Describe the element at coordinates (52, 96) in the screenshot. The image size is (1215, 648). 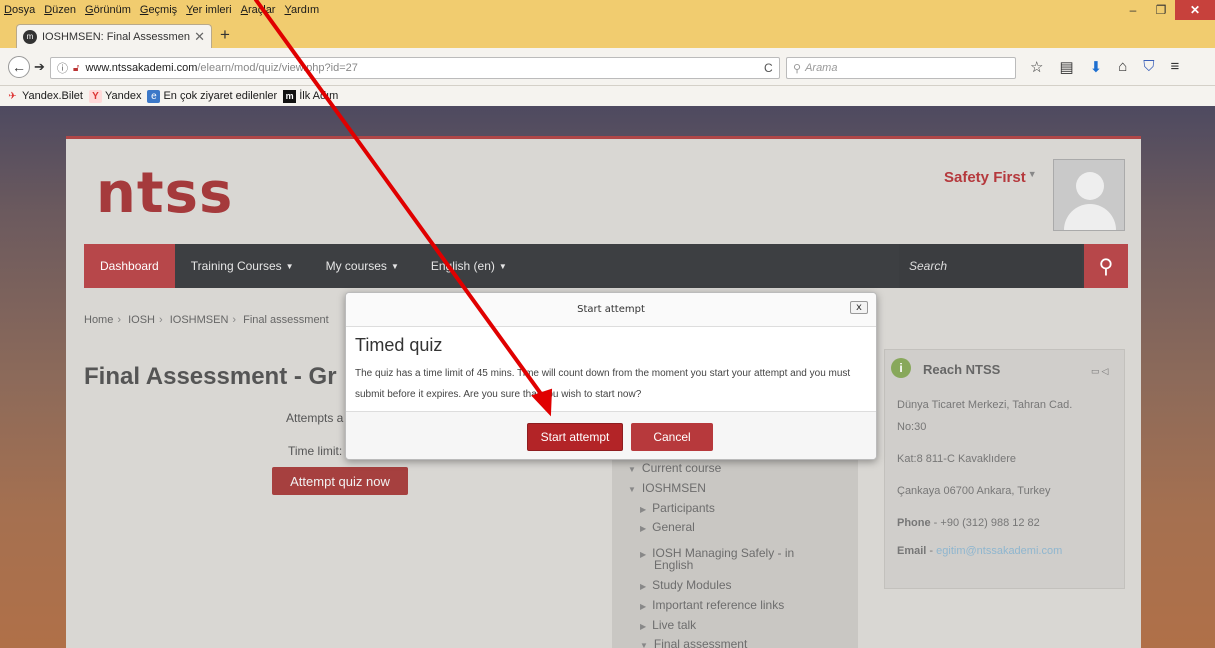
I see `bookmark-label: Yandex.Bilet` at that location.